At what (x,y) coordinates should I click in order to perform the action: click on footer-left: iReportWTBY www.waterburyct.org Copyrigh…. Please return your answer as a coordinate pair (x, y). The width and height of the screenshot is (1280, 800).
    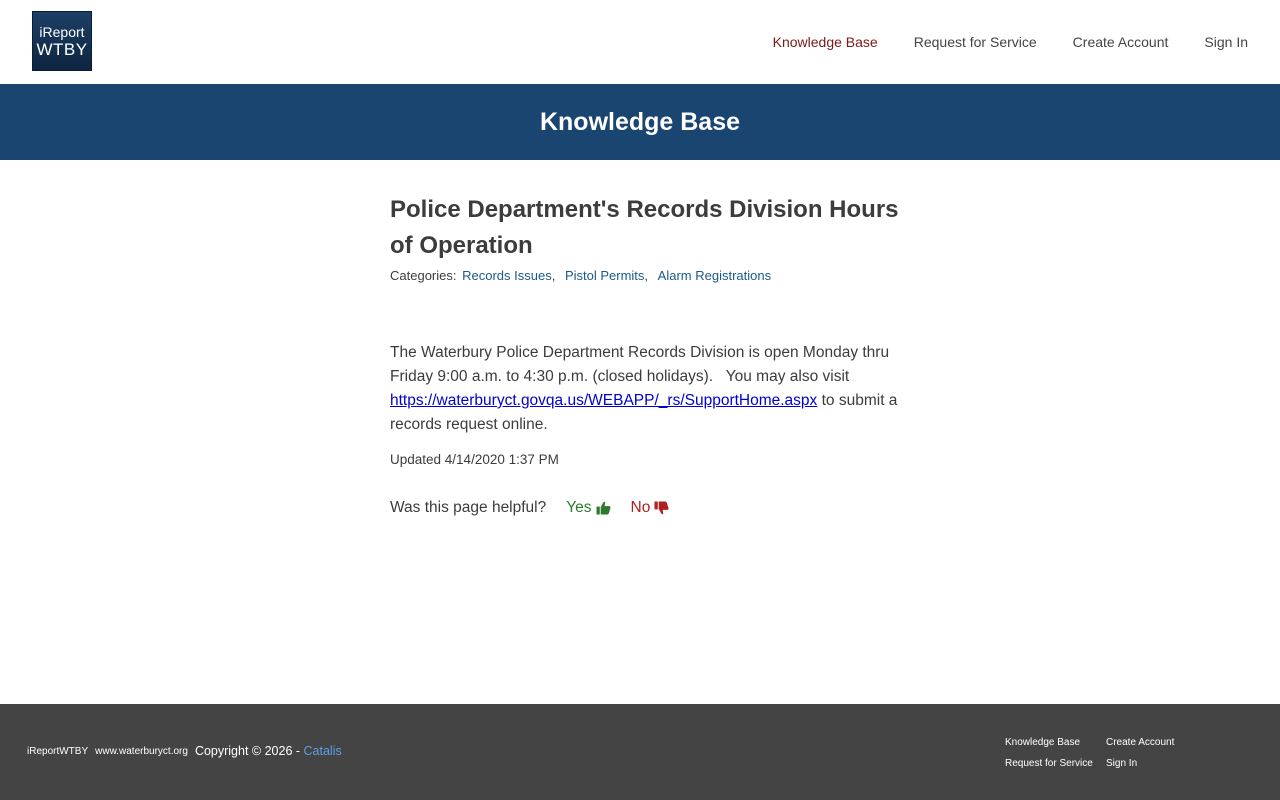
    Looking at the image, I should click on (184, 751).